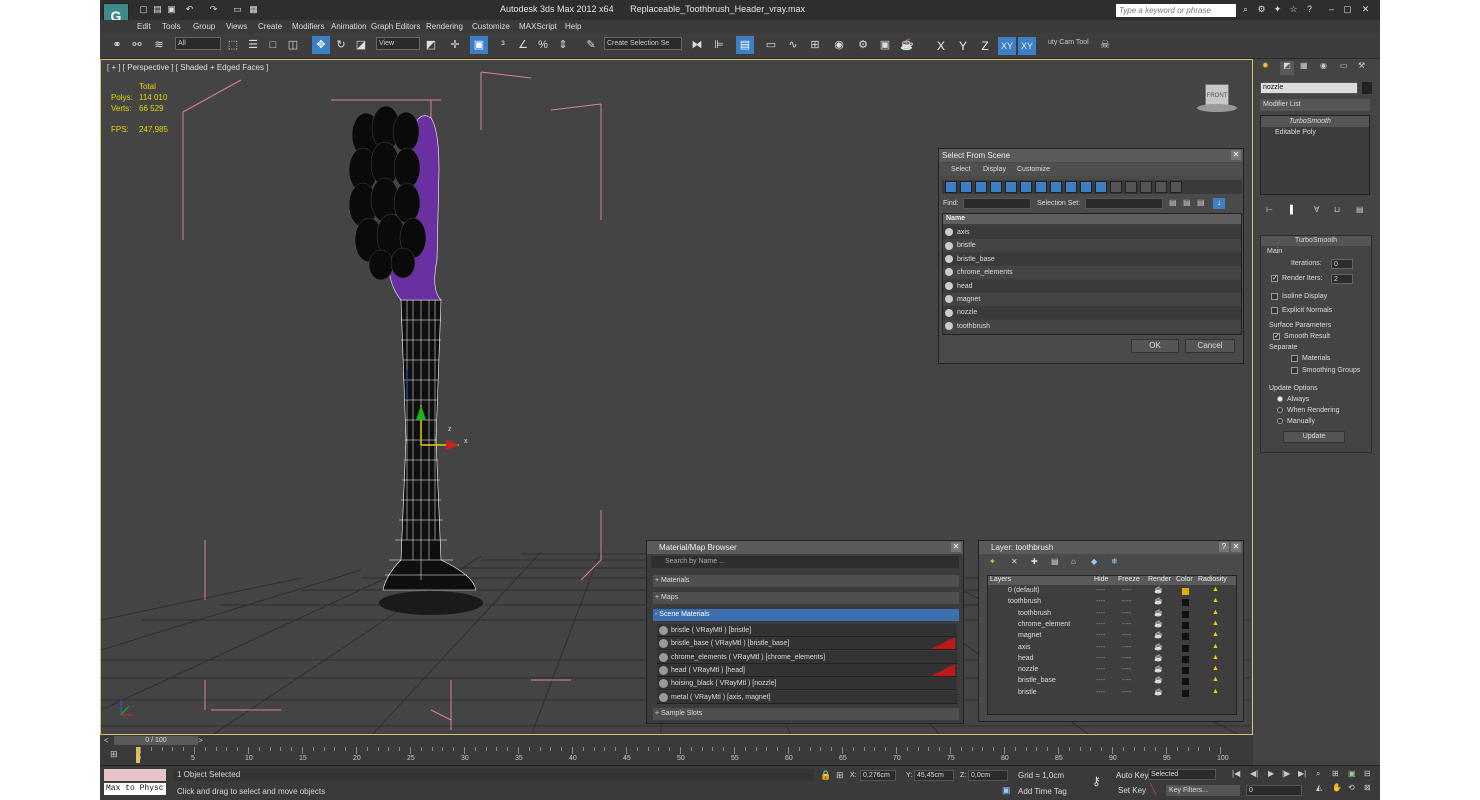  Describe the element at coordinates (697, 45) in the screenshot. I see `mirror-icon: ⧓` at that location.